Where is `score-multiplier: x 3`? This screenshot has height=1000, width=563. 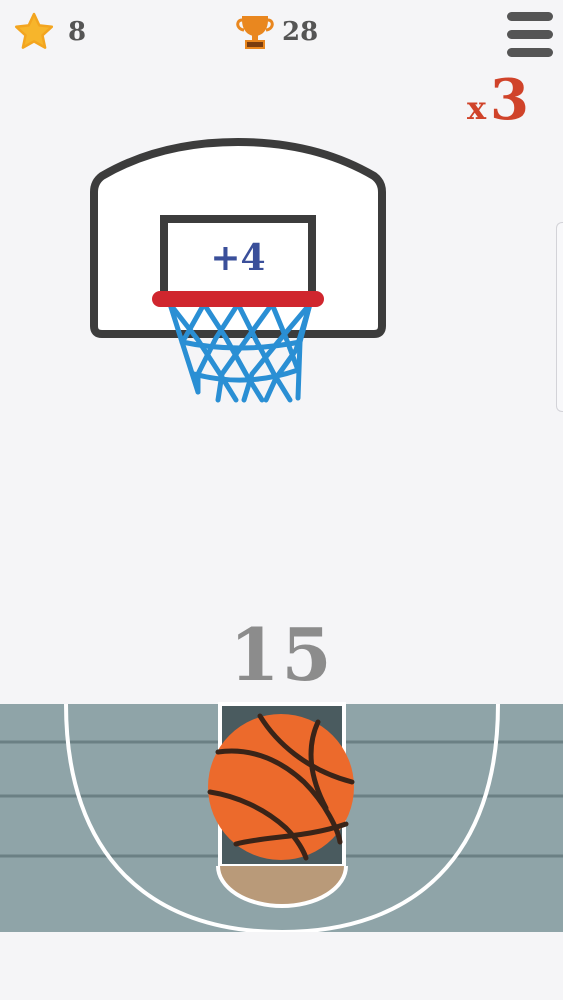 score-multiplier: x 3 is located at coordinates (498, 100).